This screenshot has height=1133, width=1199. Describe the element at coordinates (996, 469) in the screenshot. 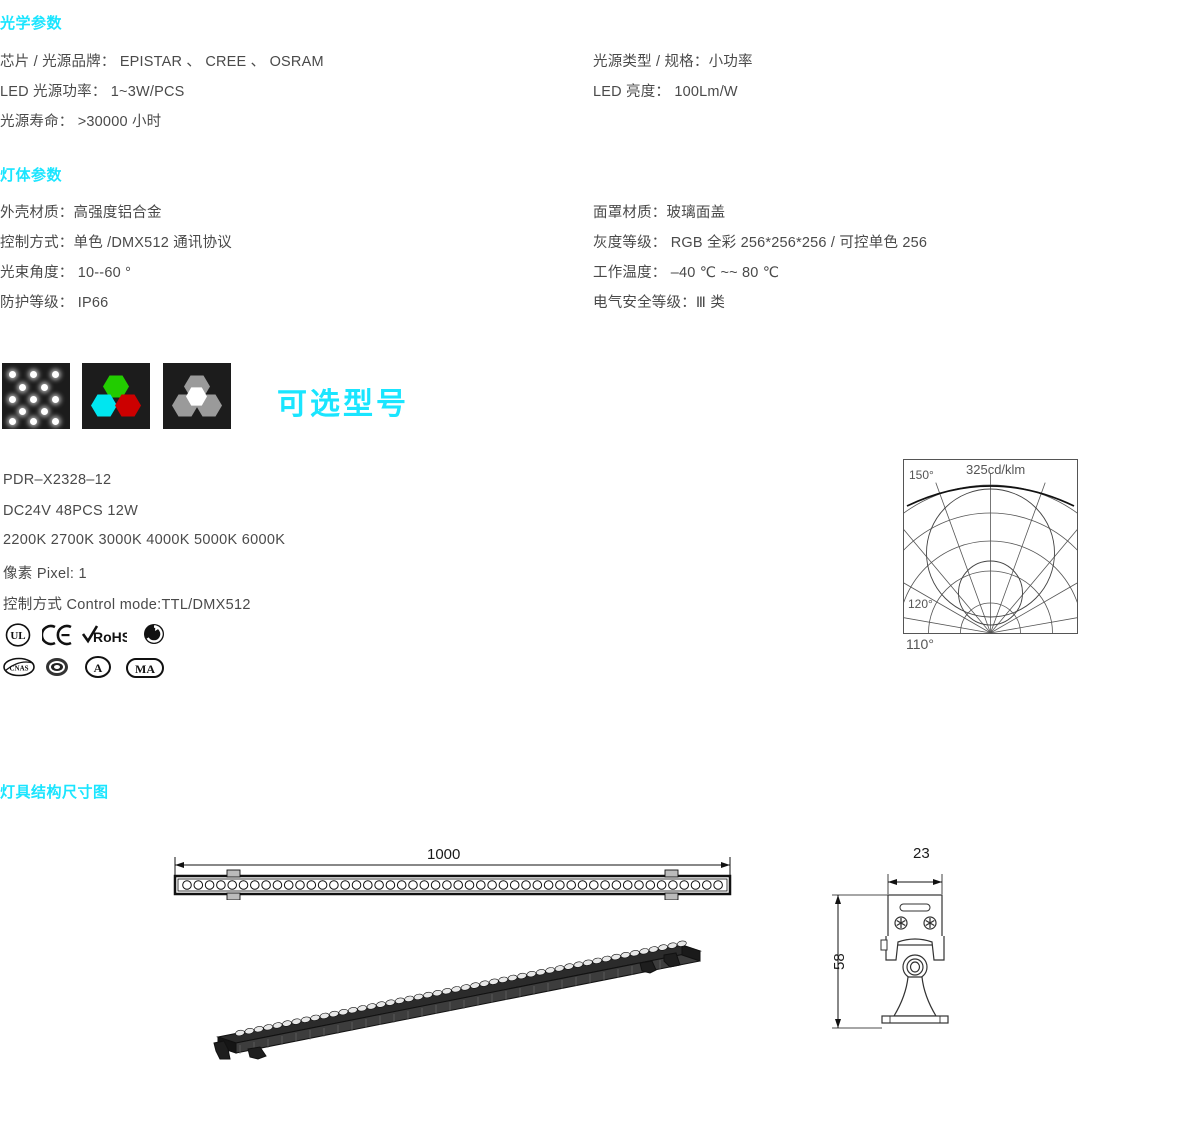

I see `chart-peak-intensity-label: 325cd/klm` at that location.